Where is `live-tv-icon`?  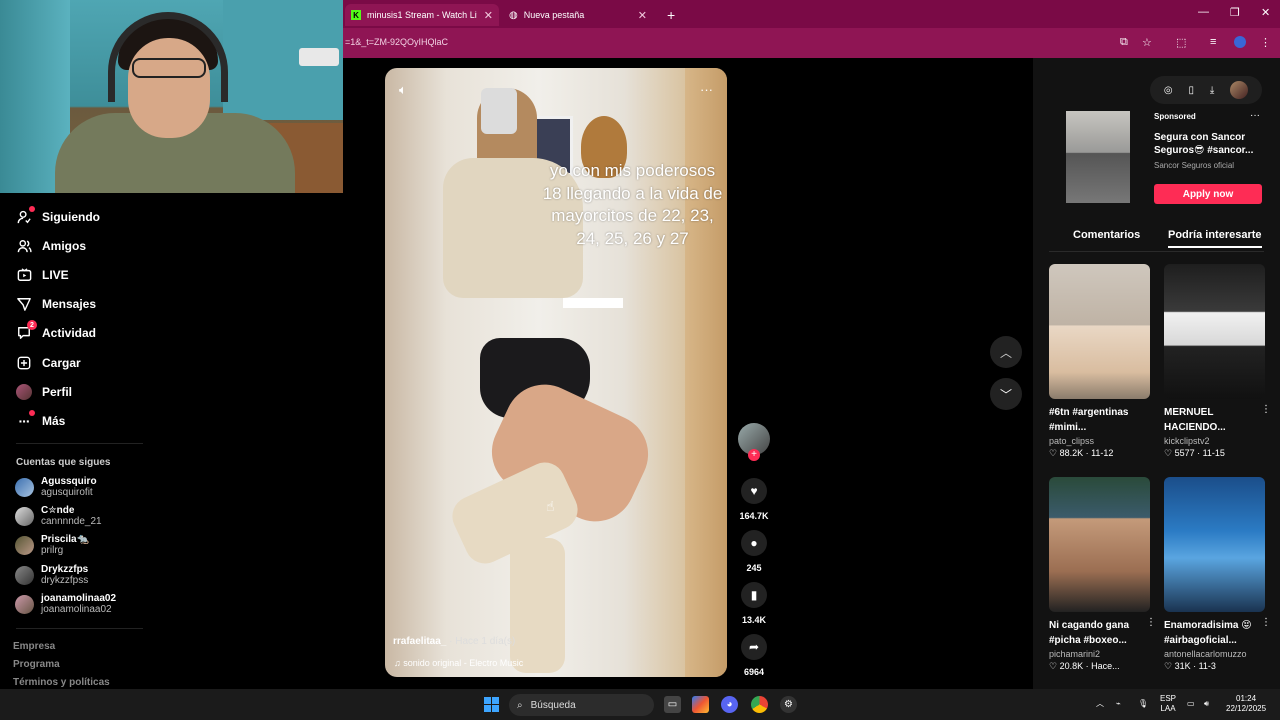
live-tv-icon is located at coordinates (24, 275).